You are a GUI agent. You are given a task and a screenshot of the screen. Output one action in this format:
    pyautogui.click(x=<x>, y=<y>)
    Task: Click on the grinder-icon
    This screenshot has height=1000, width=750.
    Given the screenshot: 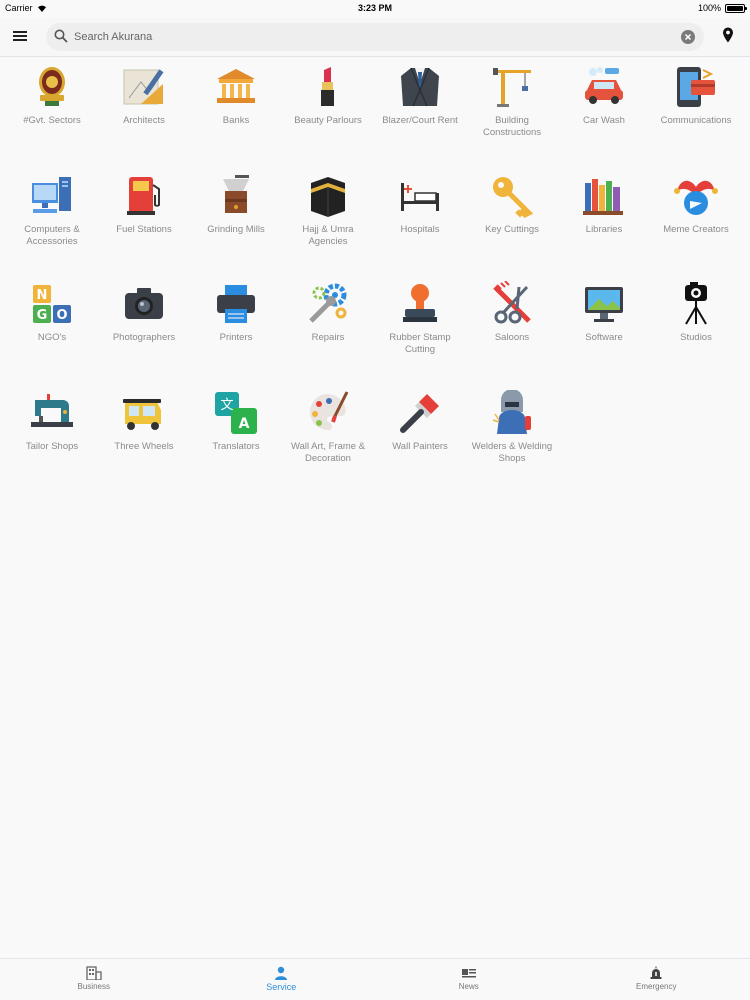 What is the action you would take?
    pyautogui.click(x=236, y=193)
    